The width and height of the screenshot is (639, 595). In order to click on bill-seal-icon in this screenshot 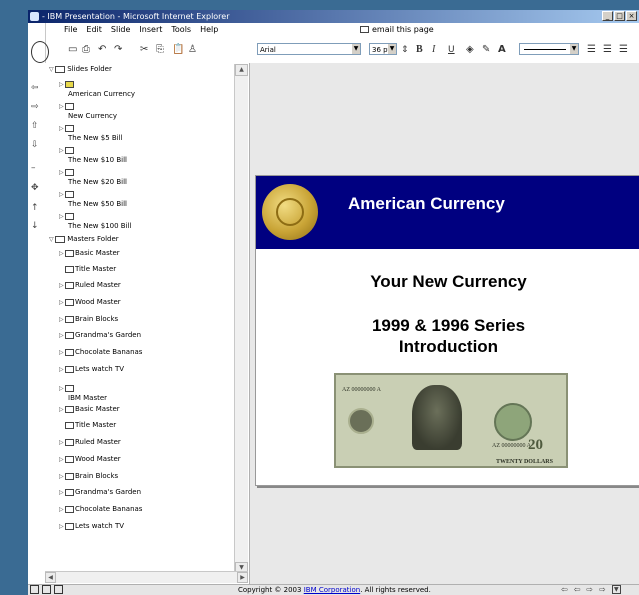, I will do `click(361, 421)`.